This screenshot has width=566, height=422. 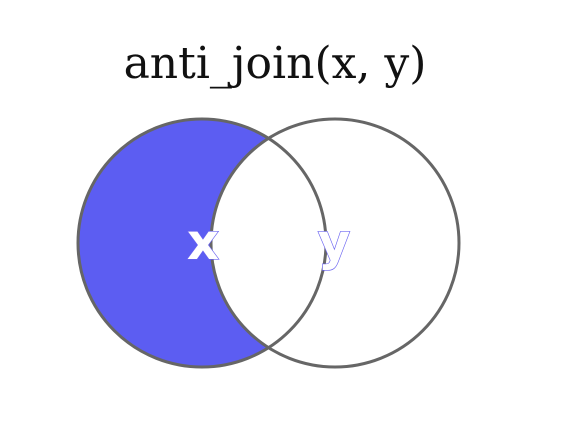 I want to click on set-y-label: y, so click(x=334, y=242).